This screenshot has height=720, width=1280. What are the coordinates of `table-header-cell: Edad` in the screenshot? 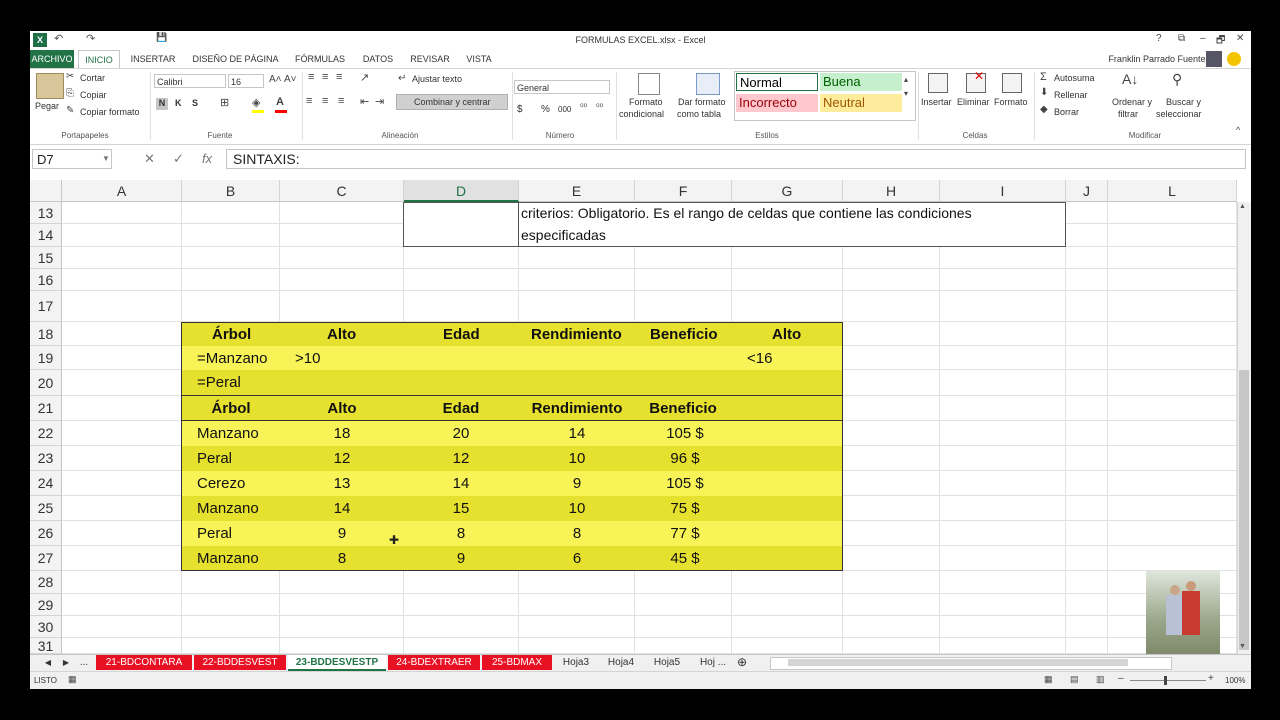 It's located at (461, 408).